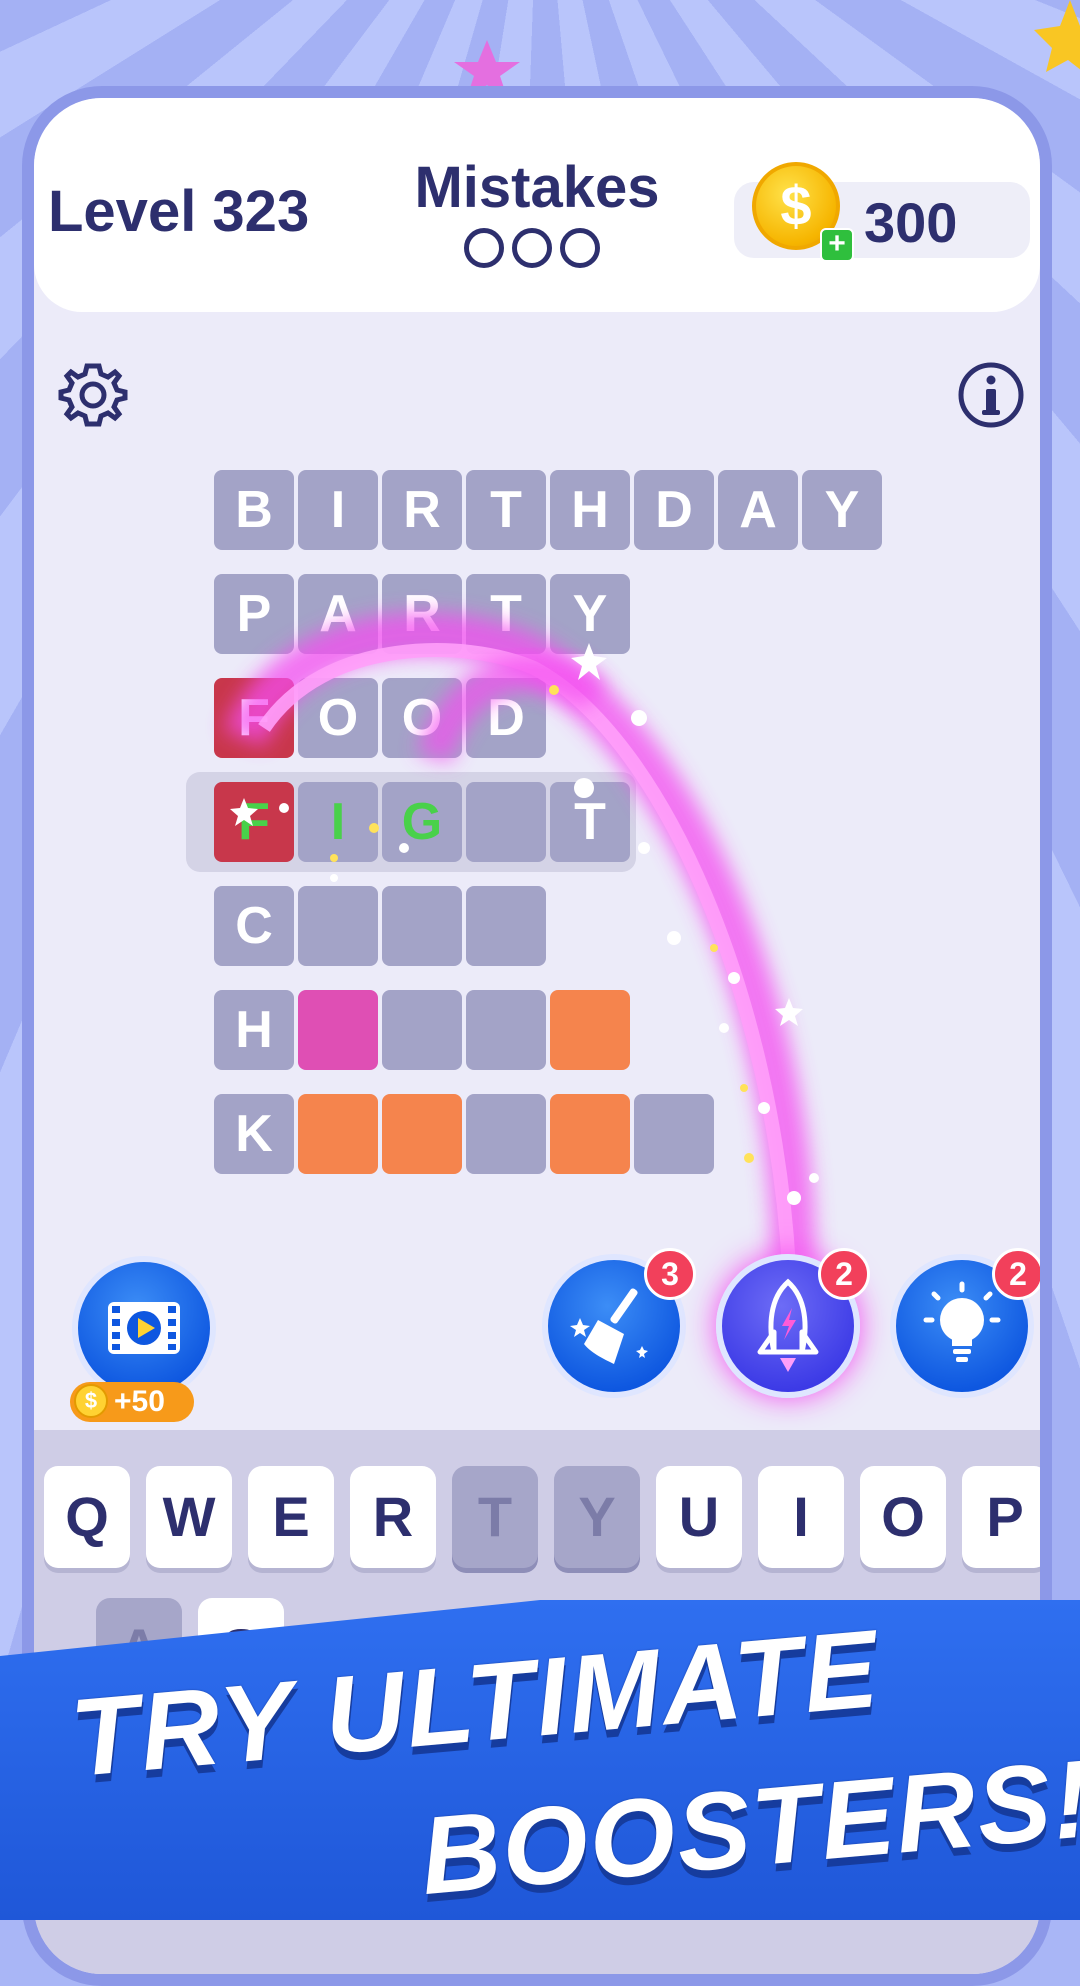 Image resolution: width=1080 pixels, height=1986 pixels. Describe the element at coordinates (495, 1517) in the screenshot. I see `key-t: T` at that location.